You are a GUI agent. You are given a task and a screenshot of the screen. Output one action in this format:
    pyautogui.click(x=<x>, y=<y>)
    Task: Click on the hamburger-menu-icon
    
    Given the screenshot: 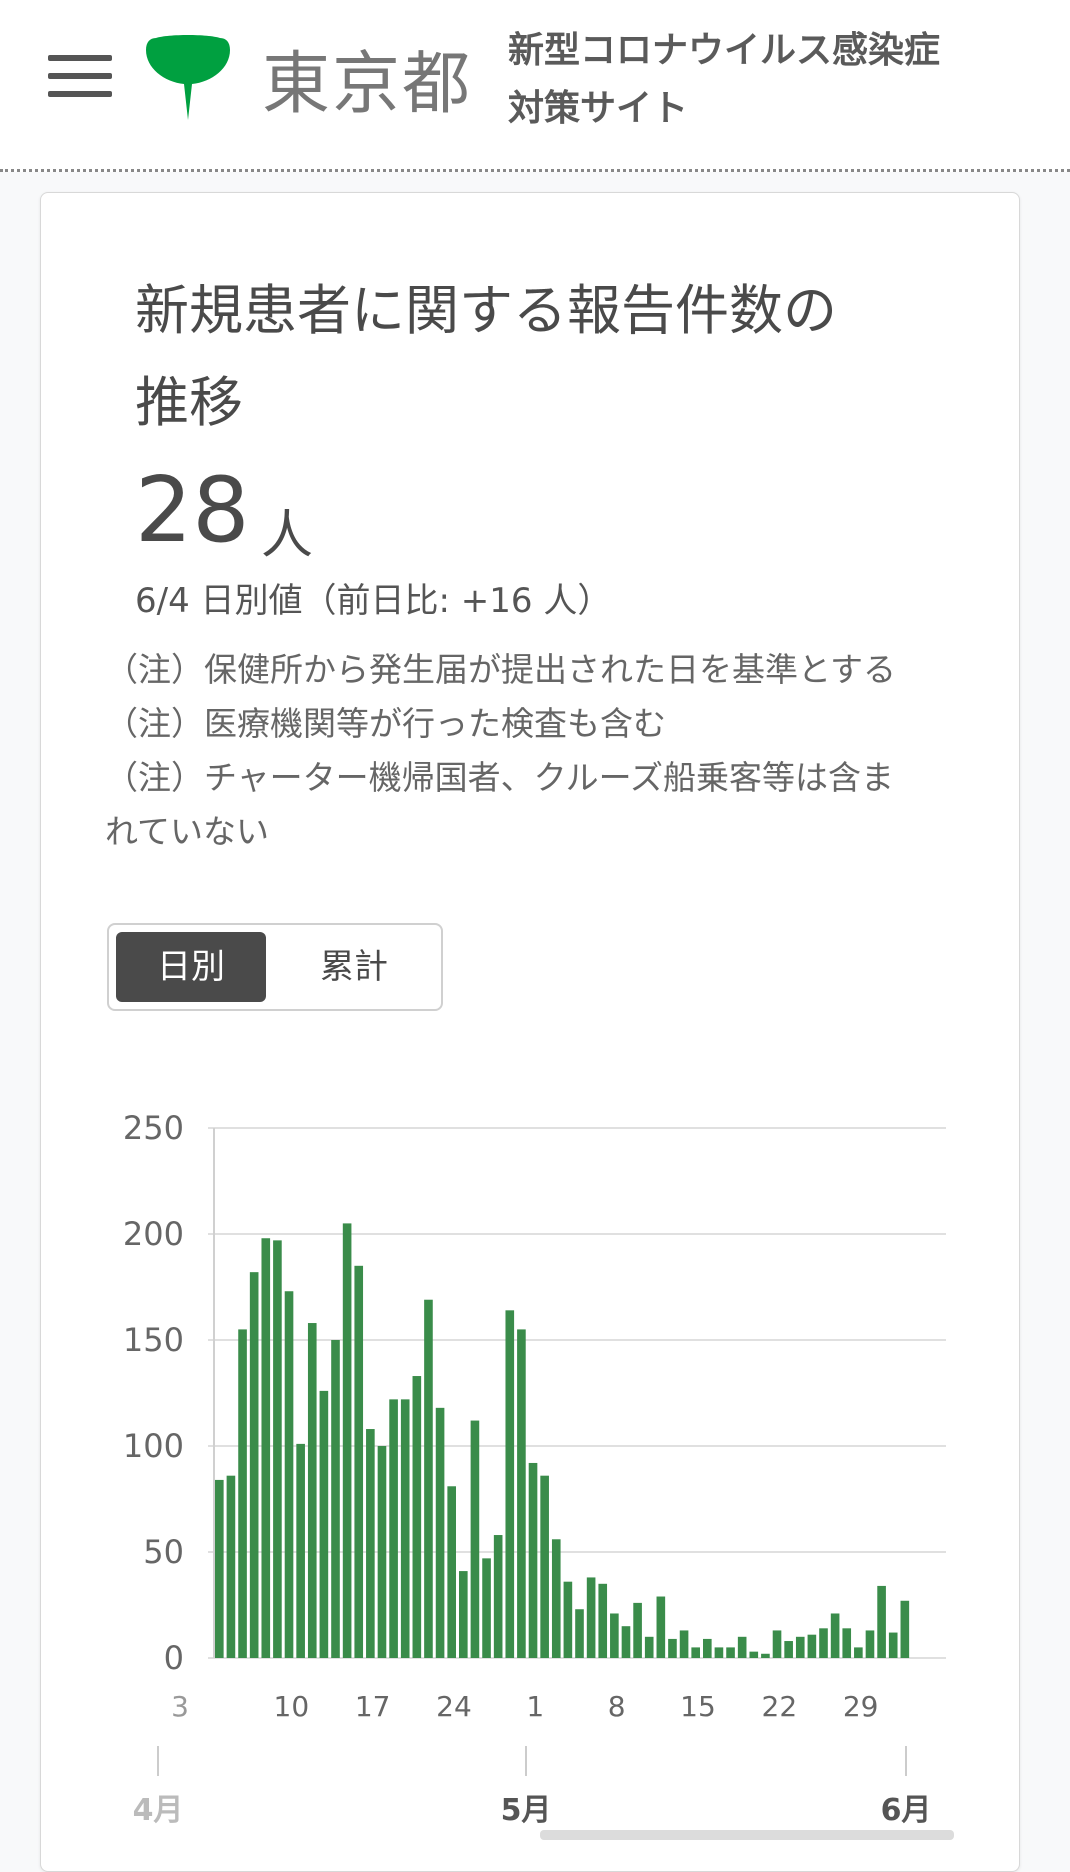 What is the action you would take?
    pyautogui.click(x=80, y=77)
    